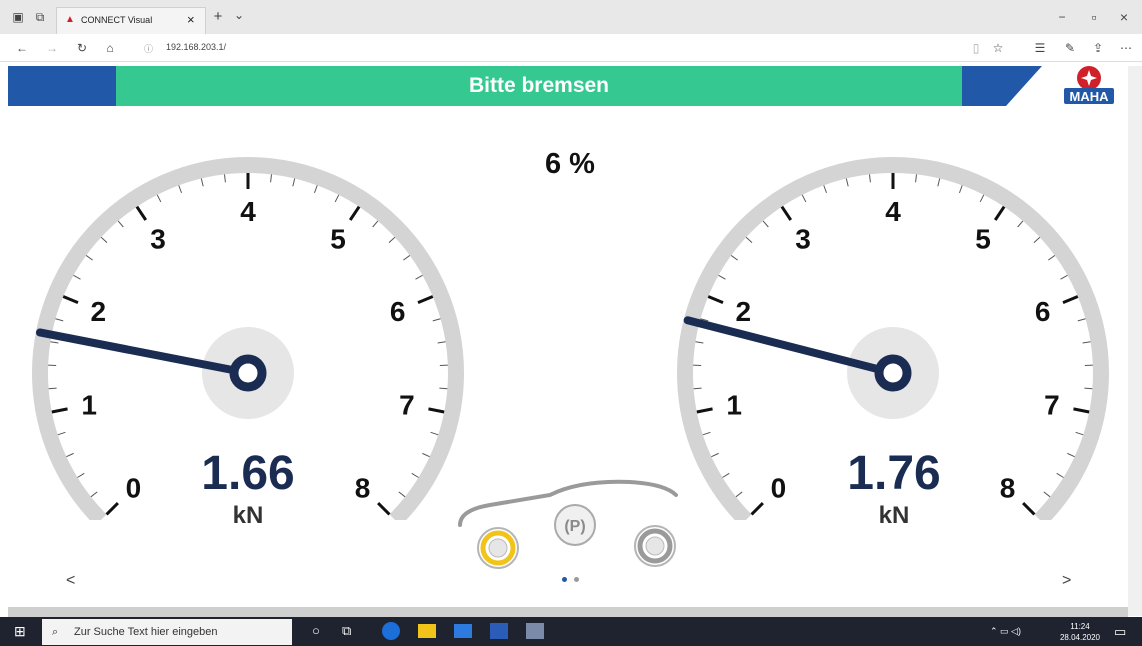 The height and width of the screenshot is (646, 1142). What do you see at coordinates (346, 631) in the screenshot?
I see `task-view-icon: ⧉` at bounding box center [346, 631].